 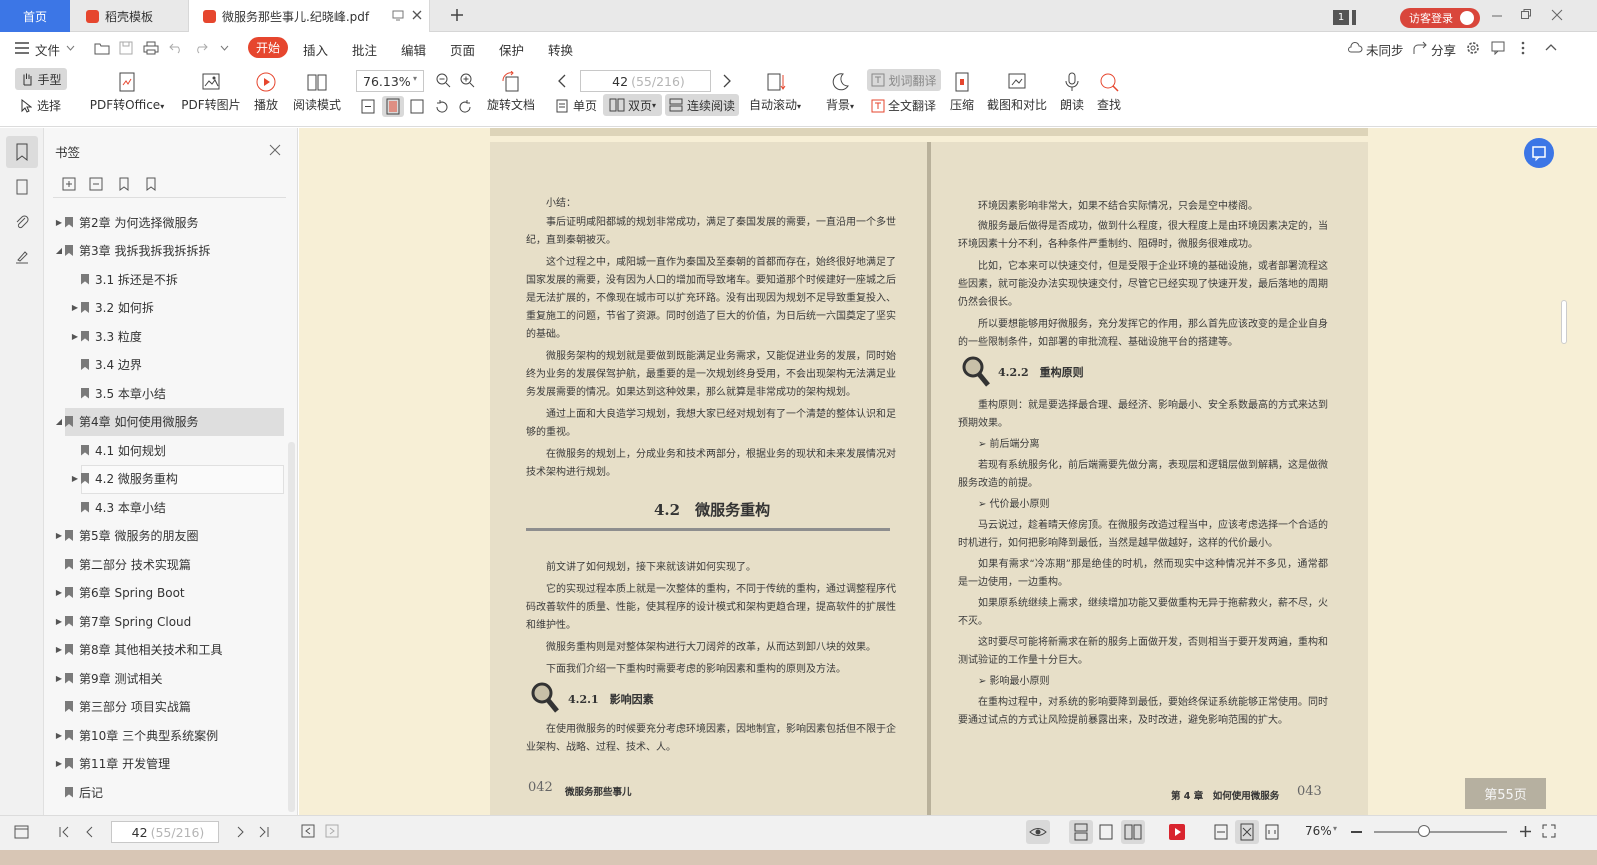 What do you see at coordinates (1525, 831) in the screenshot?
I see `zoom-plus-icon` at bounding box center [1525, 831].